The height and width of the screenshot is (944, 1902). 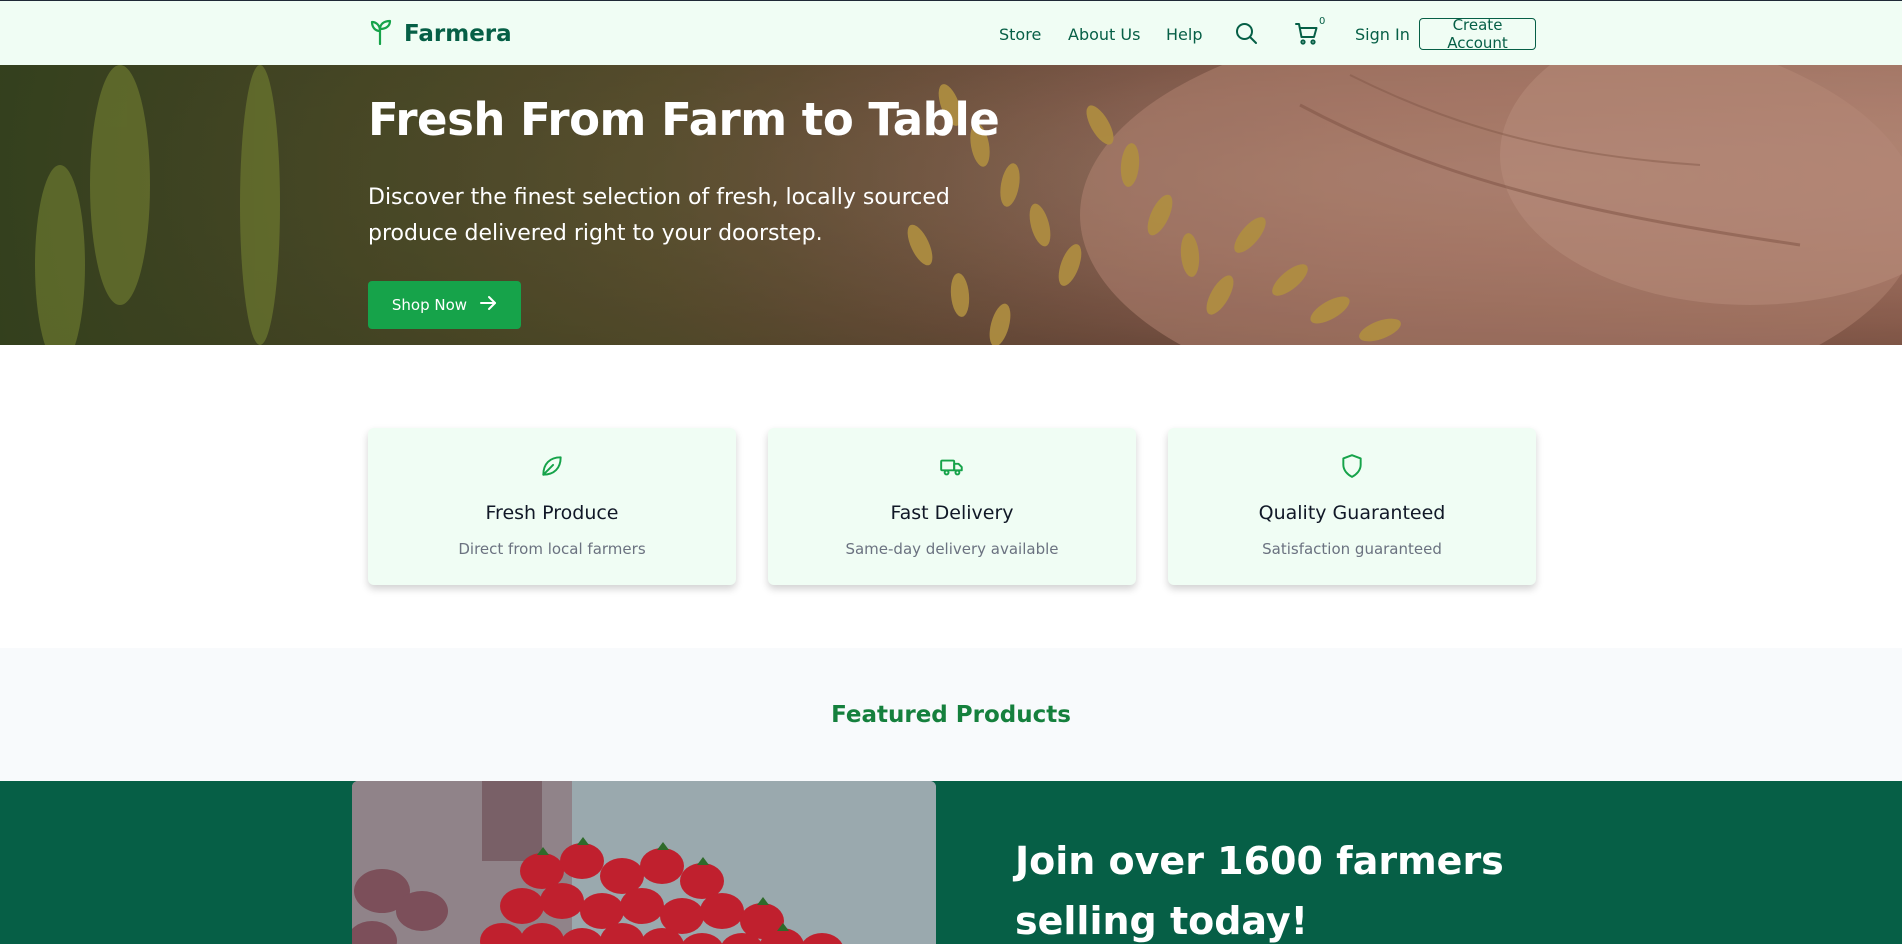 I want to click on sprout-icon, so click(x=382, y=34).